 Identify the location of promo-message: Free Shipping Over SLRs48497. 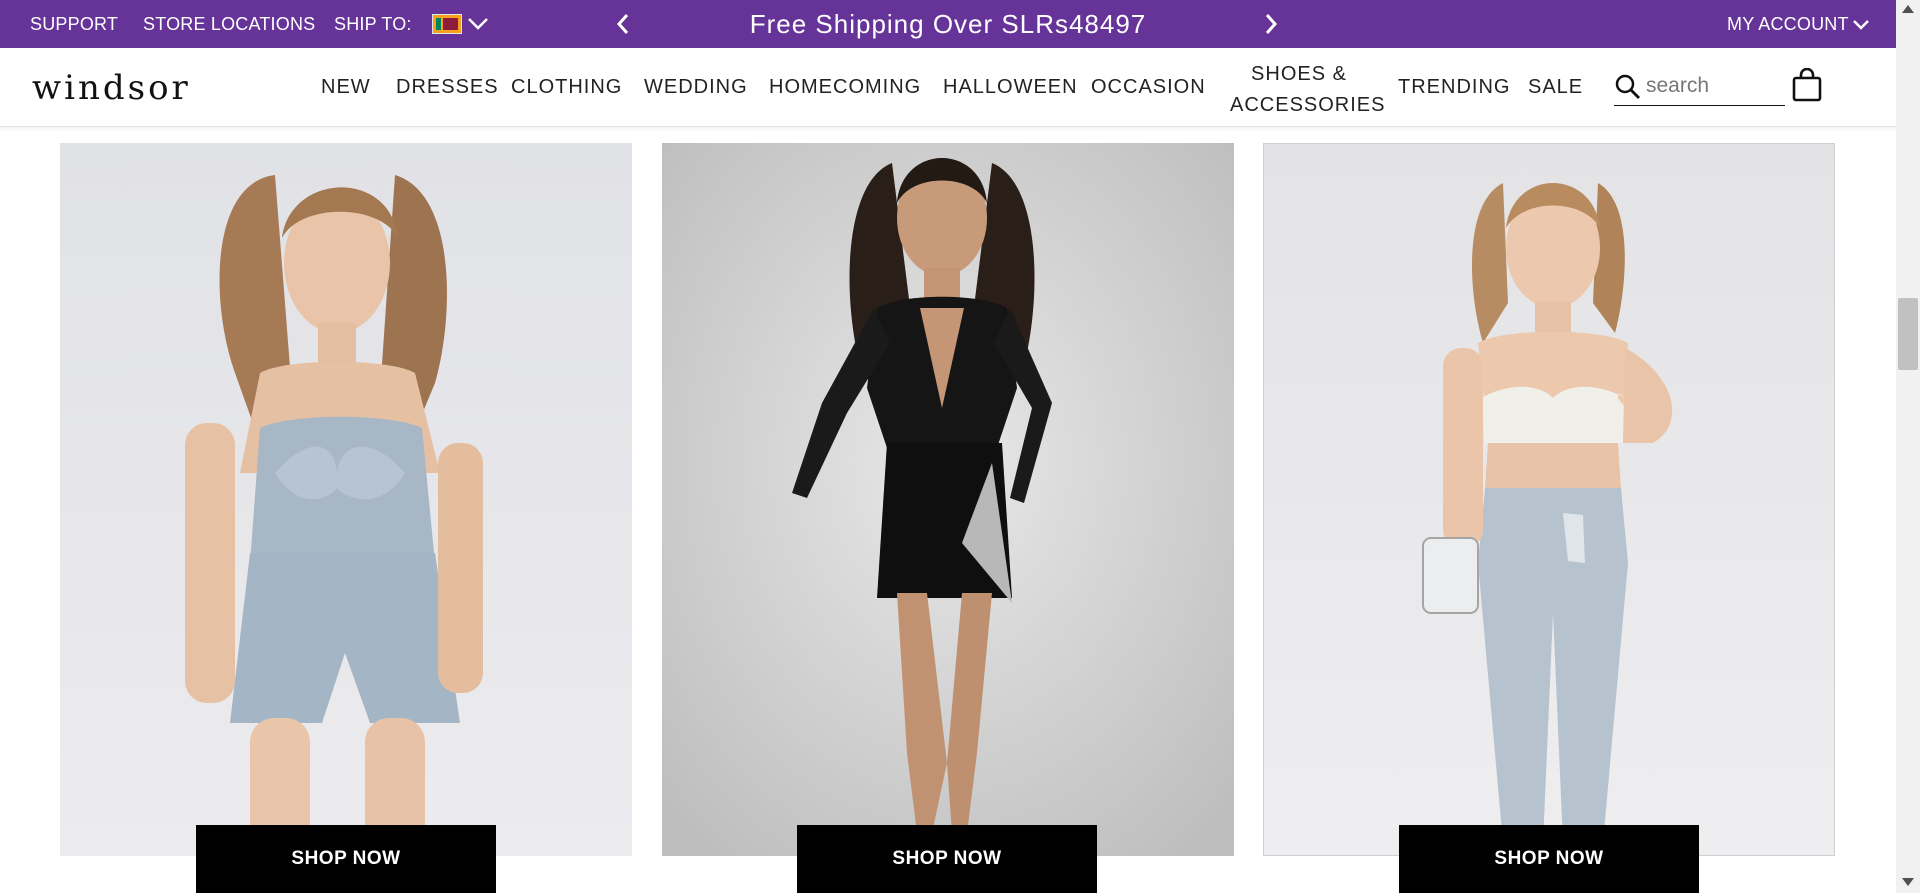
(948, 24).